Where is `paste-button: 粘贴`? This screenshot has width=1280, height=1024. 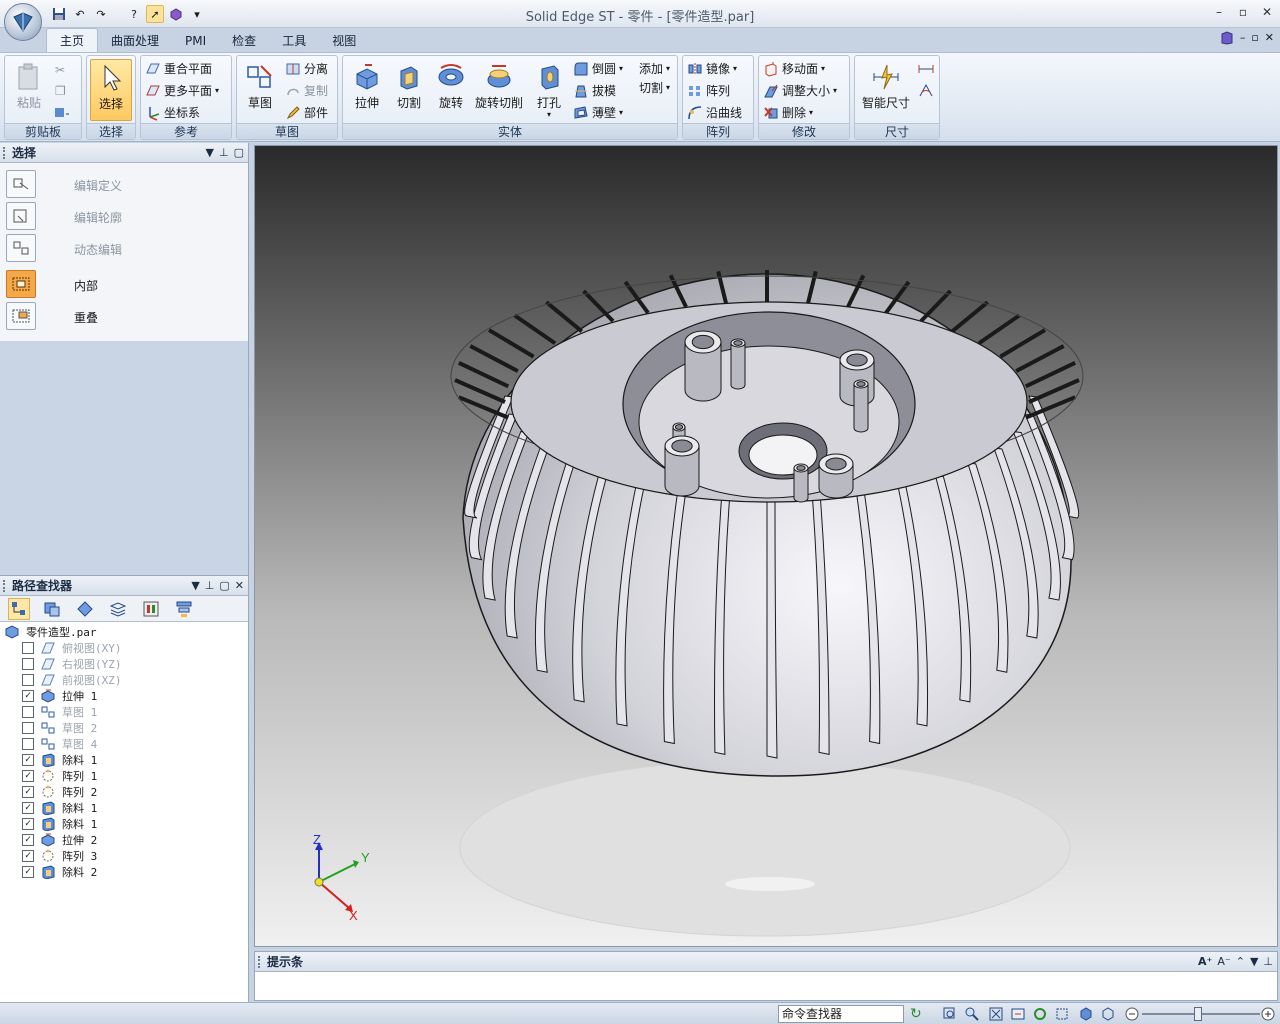
paste-button: 粘贴 is located at coordinates (29, 90).